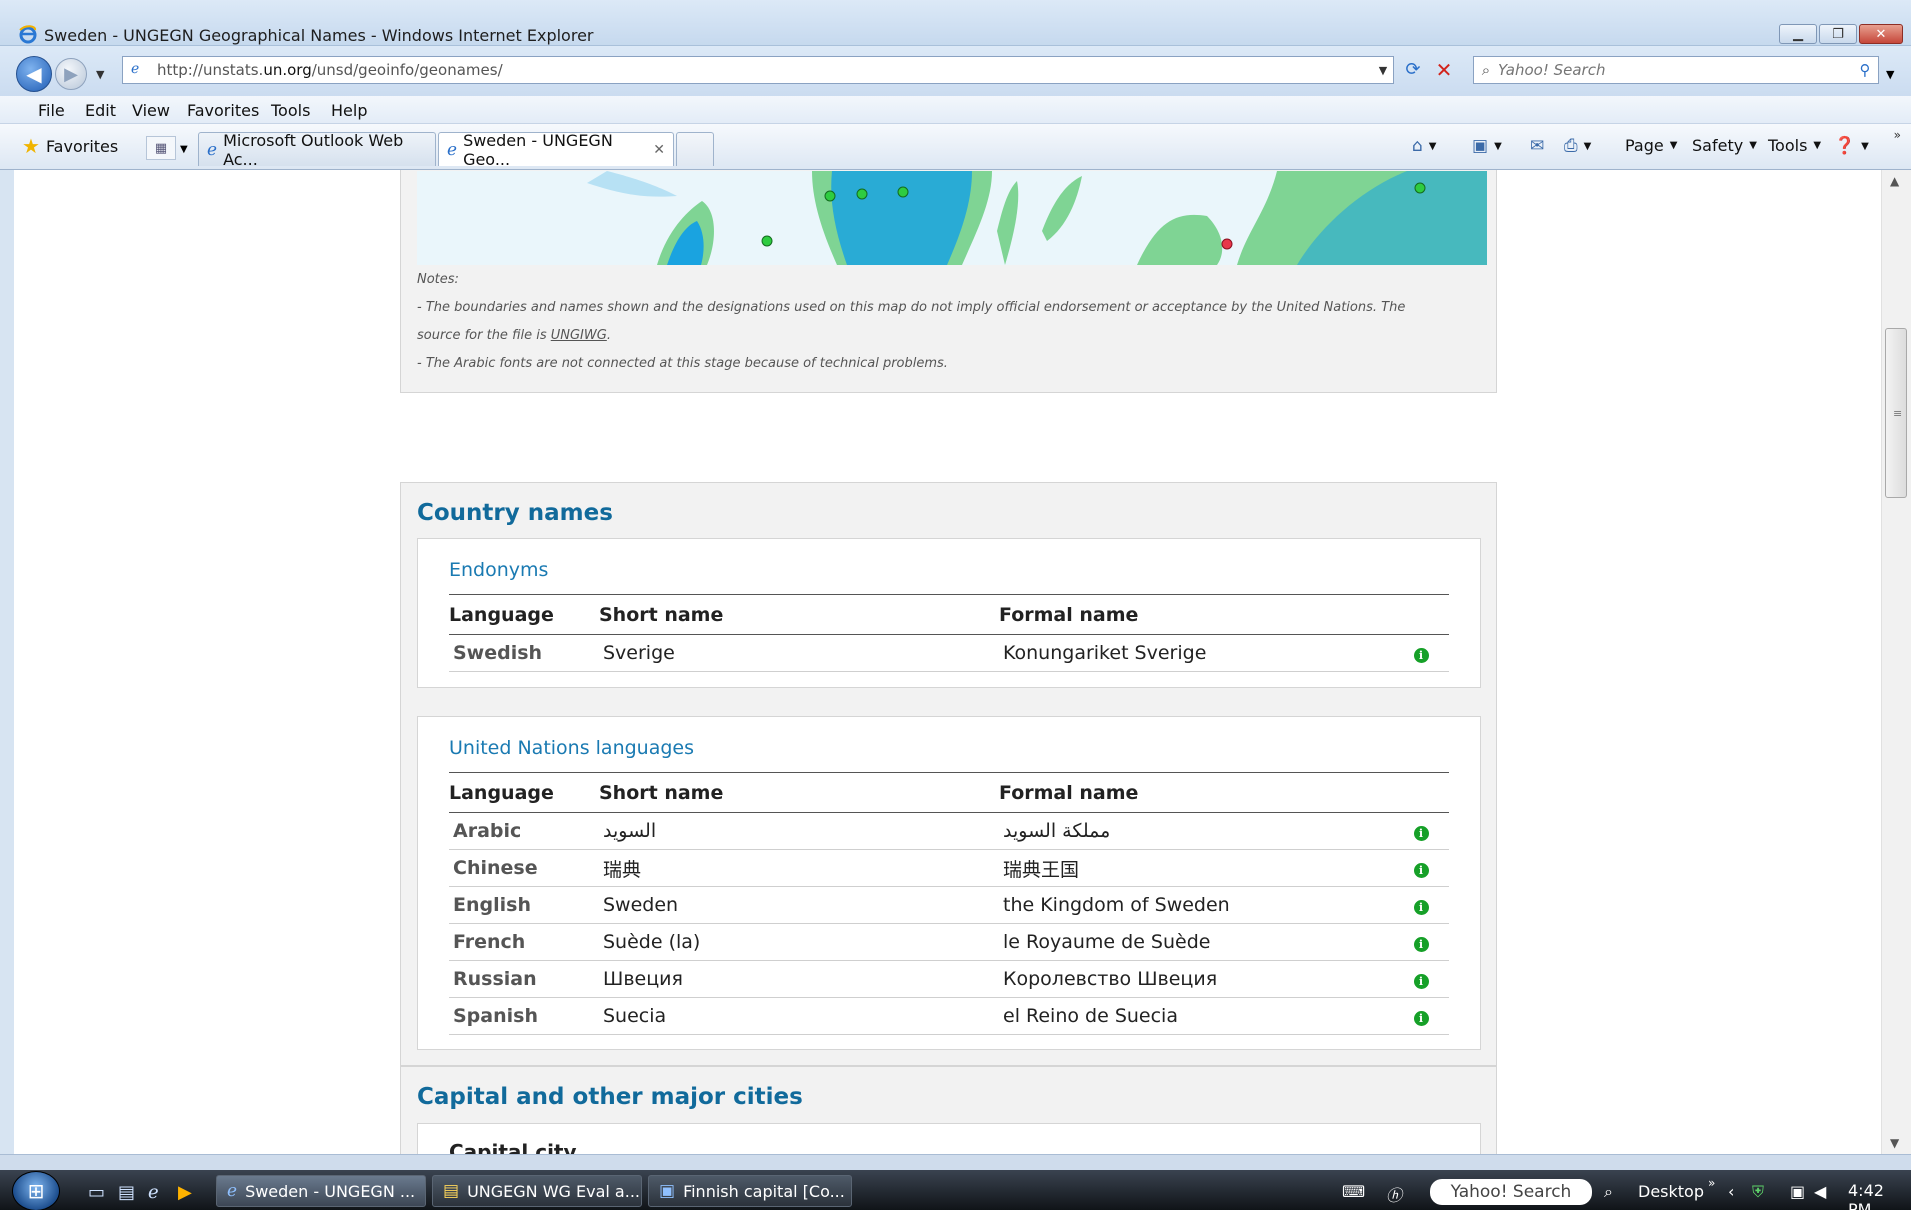 The image size is (1911, 1210). What do you see at coordinates (1651, 145) in the screenshot?
I see `page-menu-button: Page ▼` at bounding box center [1651, 145].